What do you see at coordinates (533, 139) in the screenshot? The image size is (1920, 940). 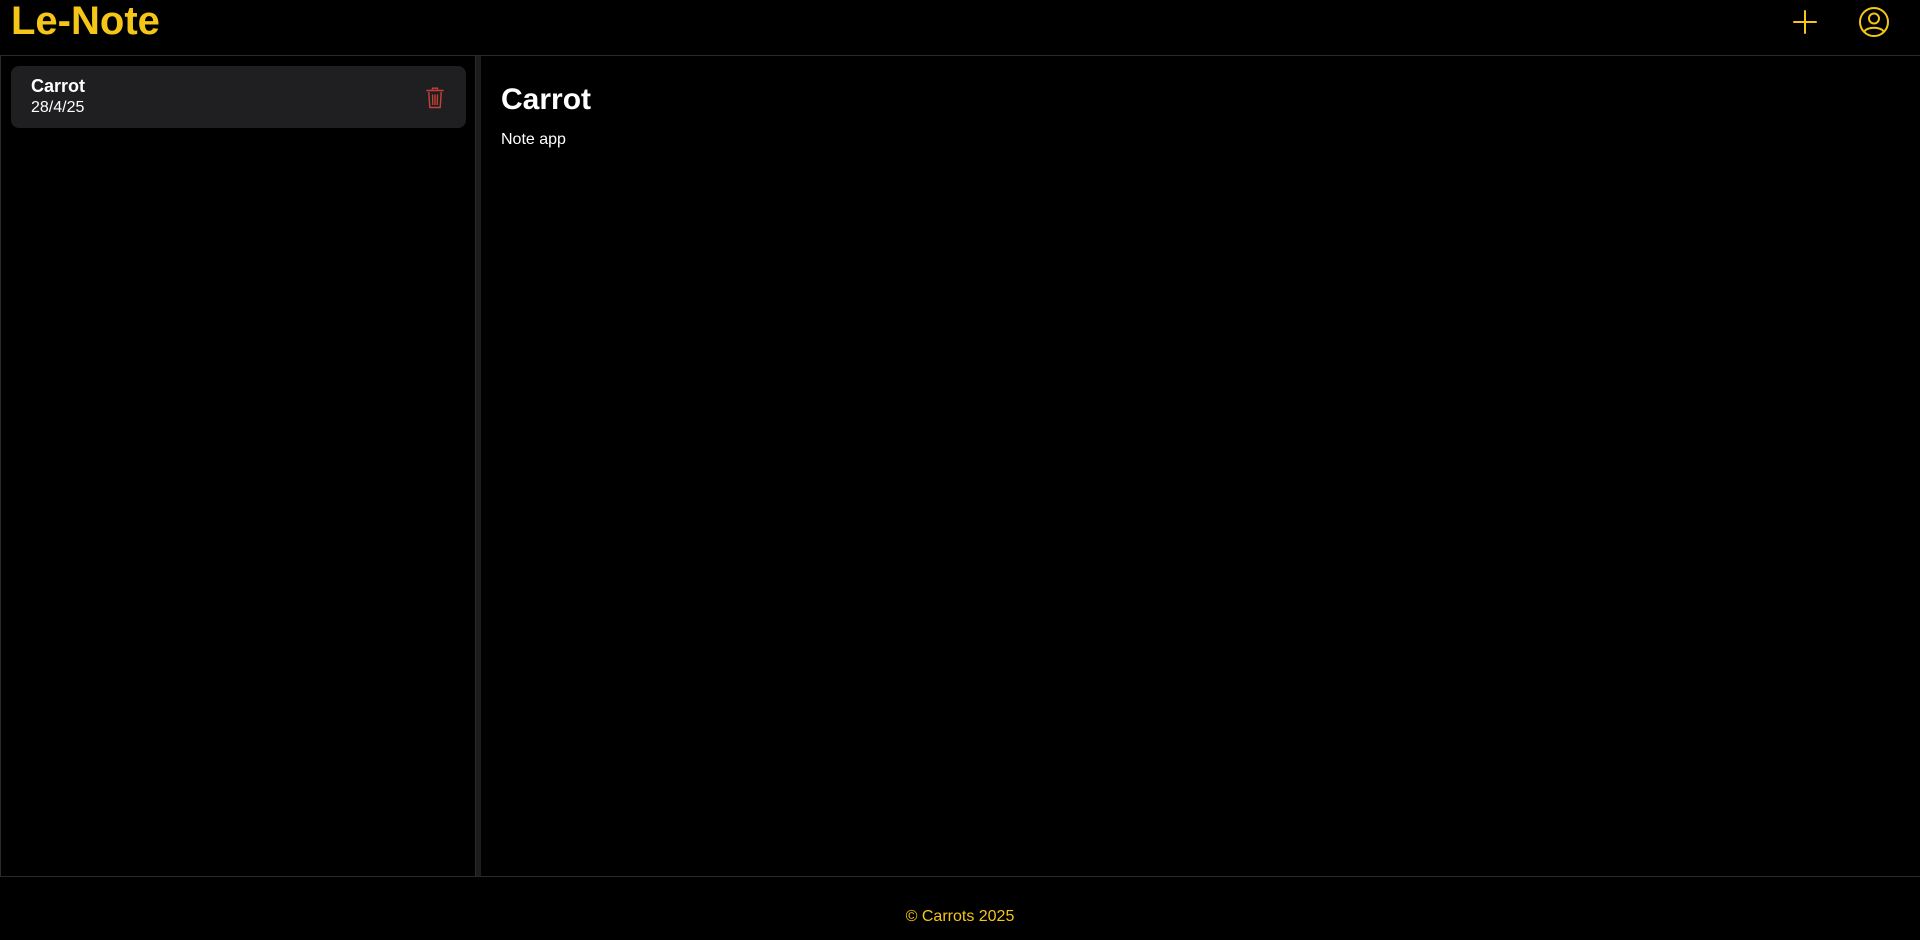 I see `note-body: Note app` at bounding box center [533, 139].